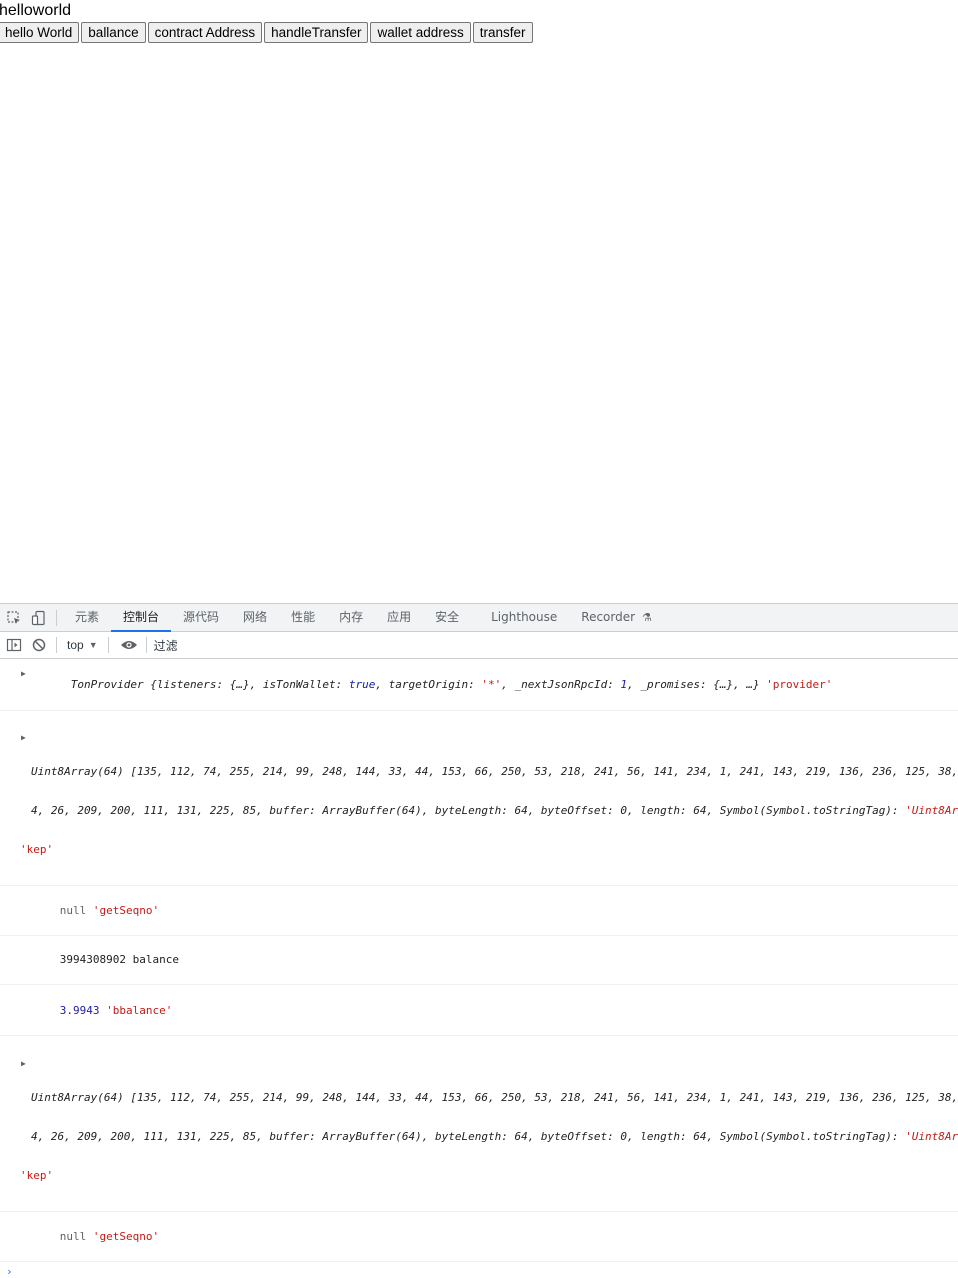  I want to click on tab-sources: 源代码, so click(201, 617).